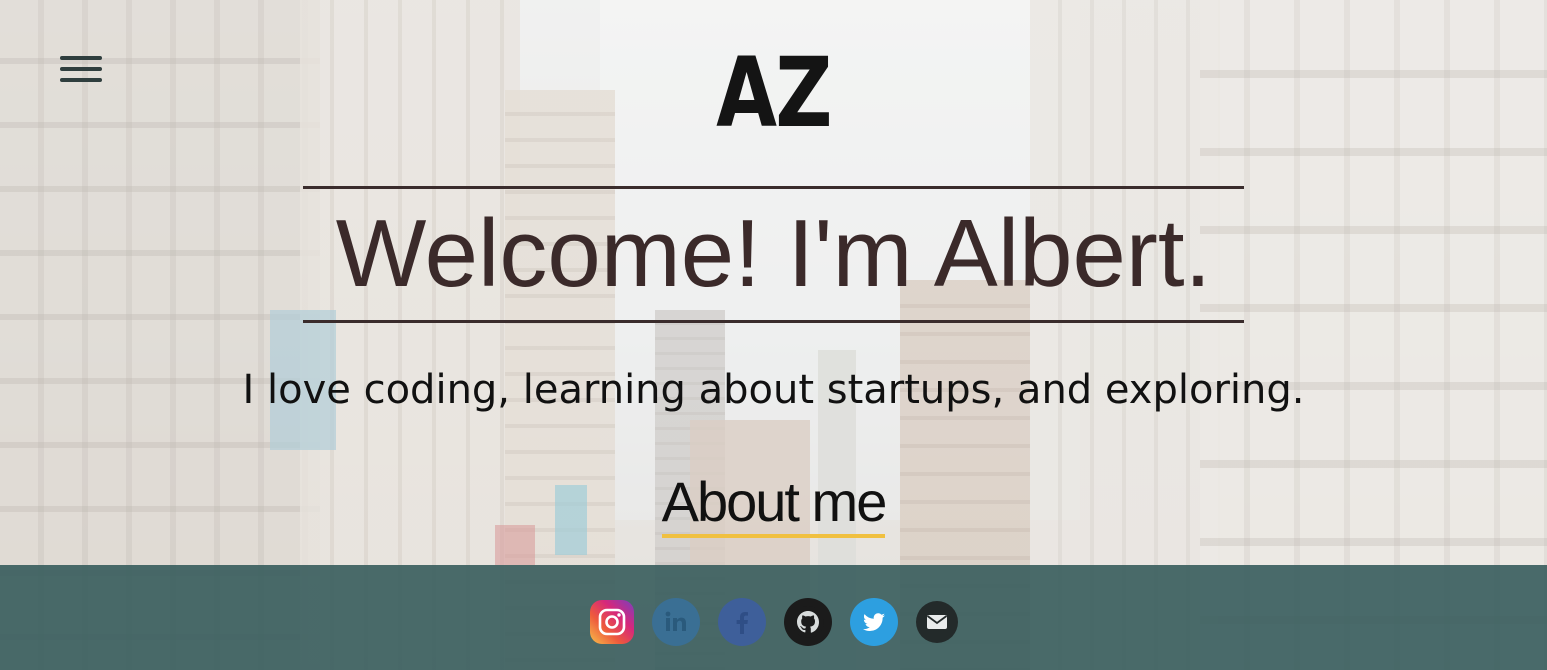  I want to click on page-title: Welcome! I'm Albert., so click(773, 253).